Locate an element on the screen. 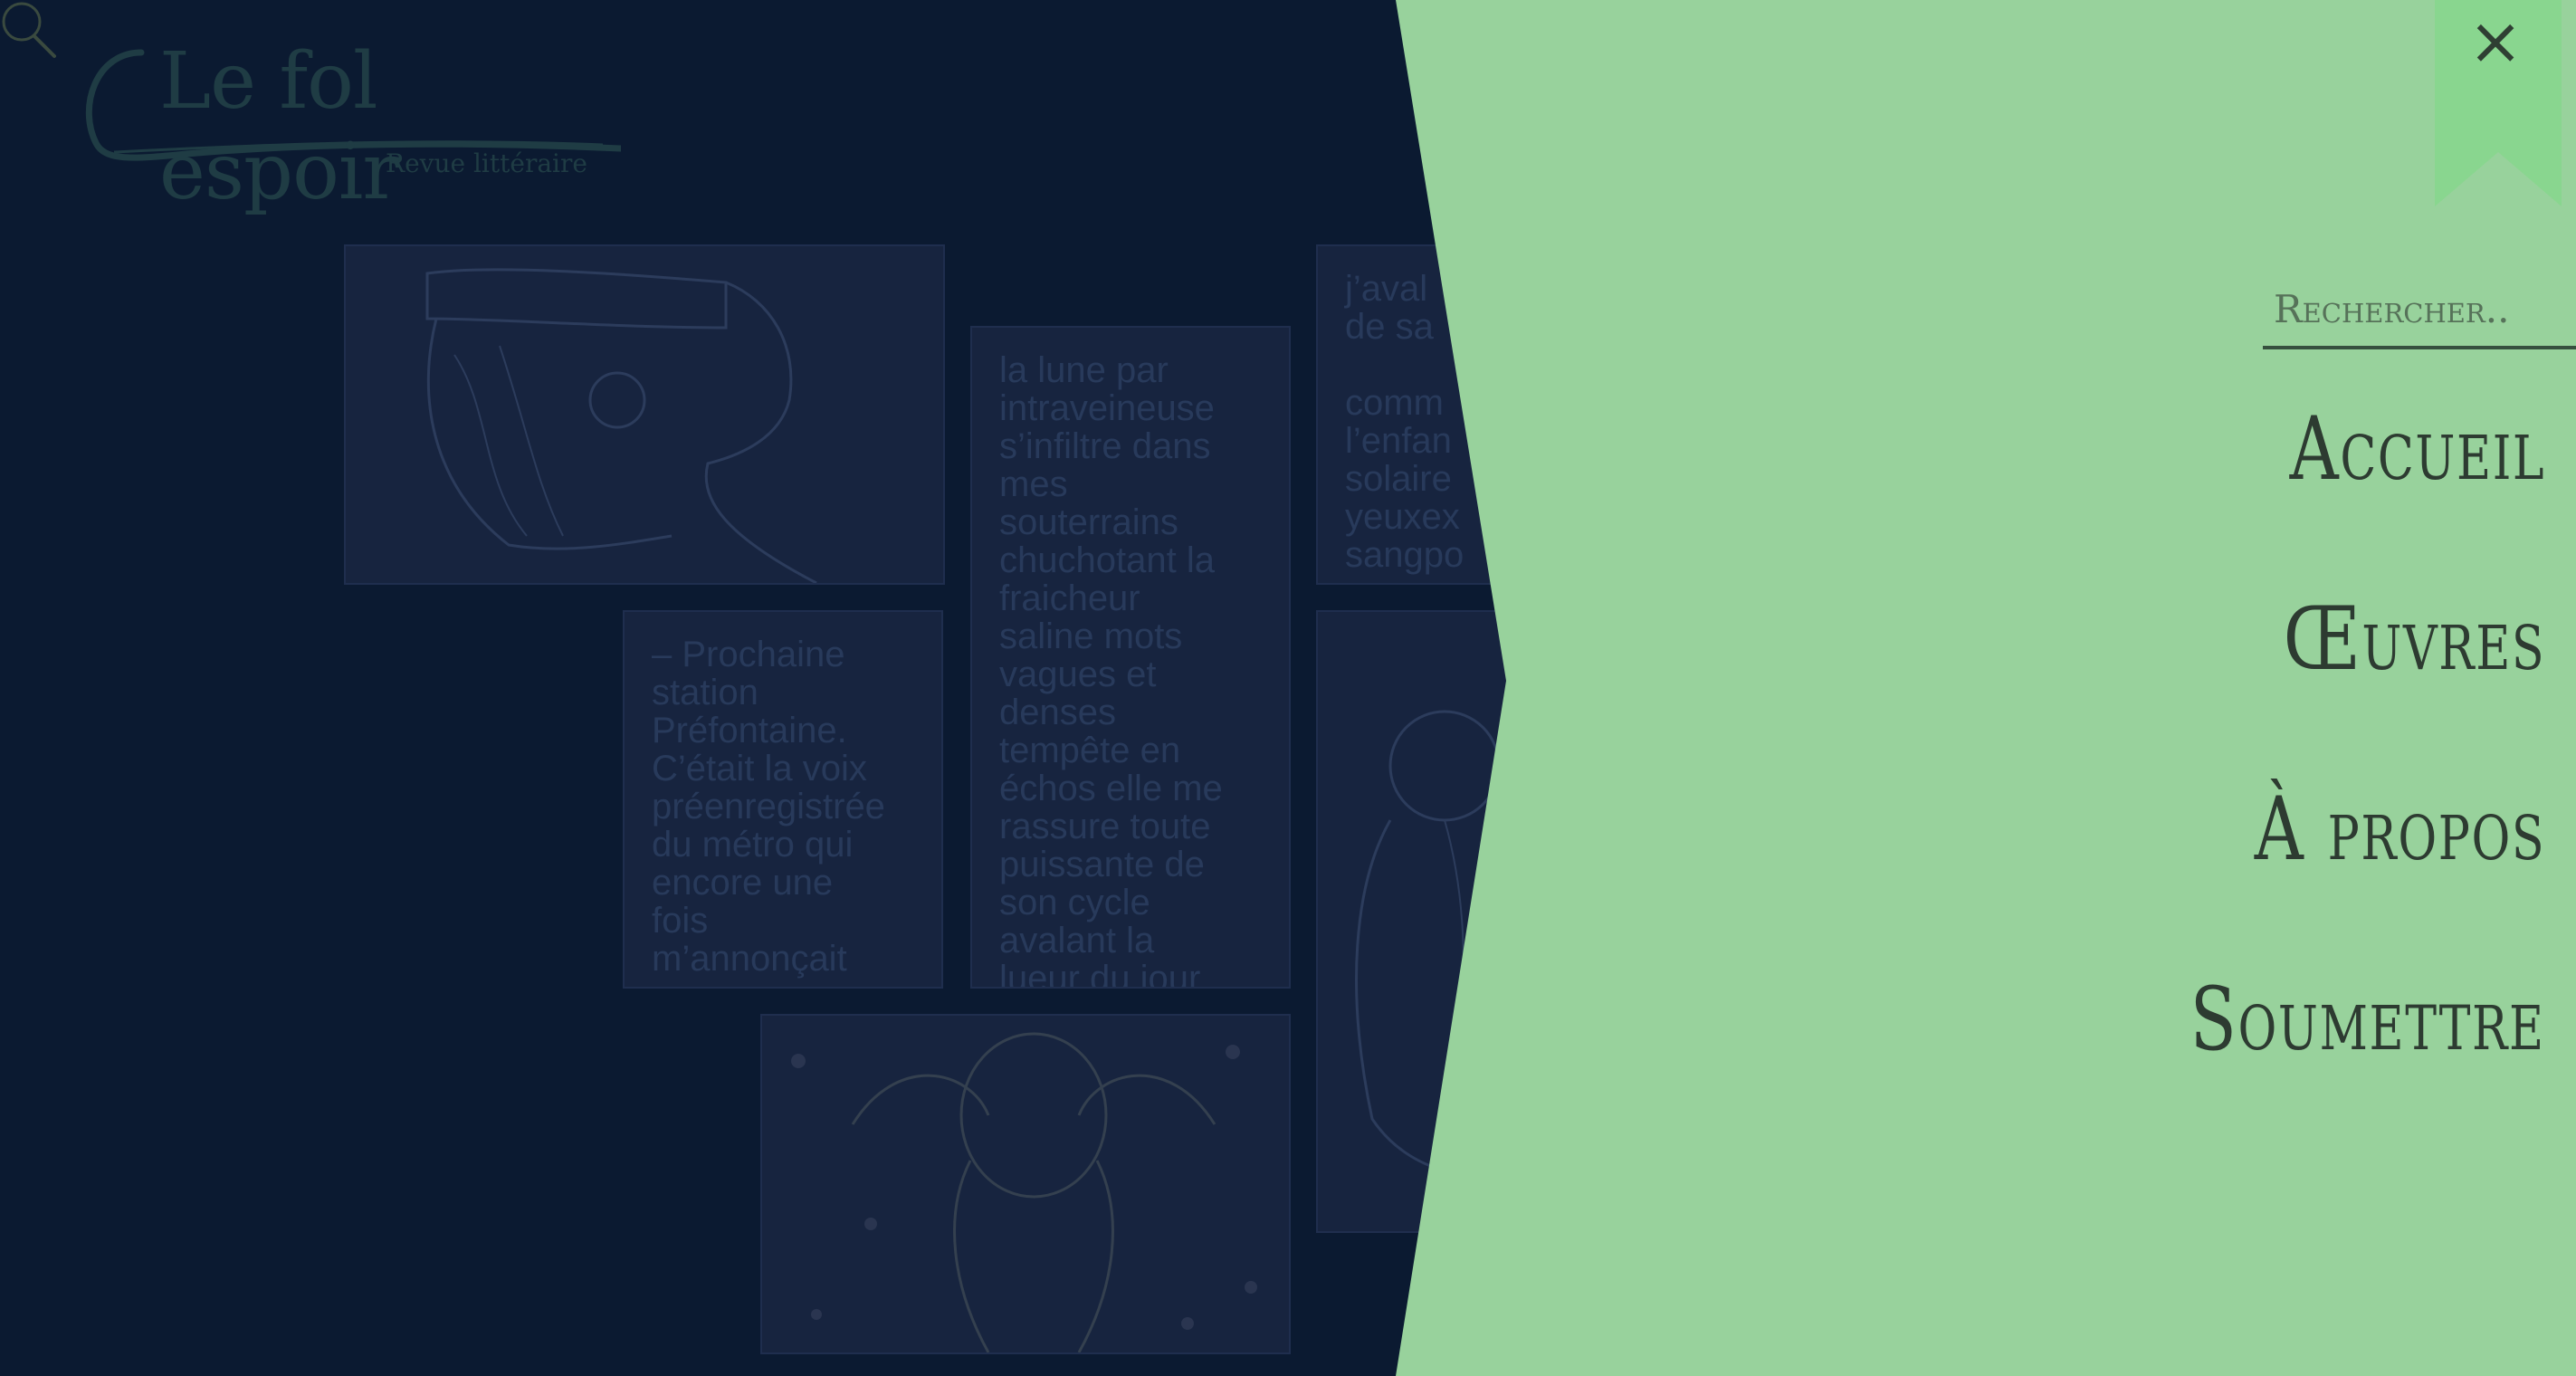 Image resolution: width=2576 pixels, height=1376 pixels. close-icon: × is located at coordinates (2496, 41).